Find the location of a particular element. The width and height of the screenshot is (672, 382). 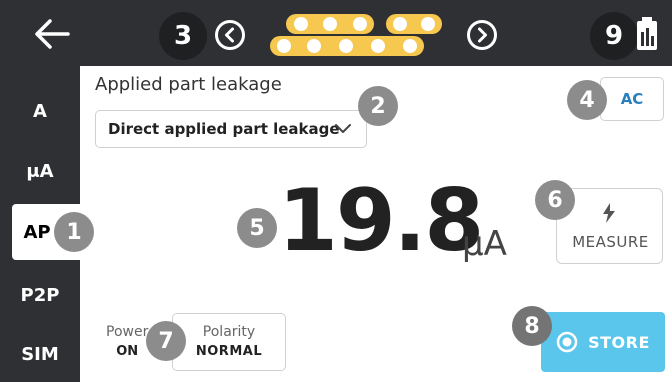

marker-8: 8 is located at coordinates (532, 326).